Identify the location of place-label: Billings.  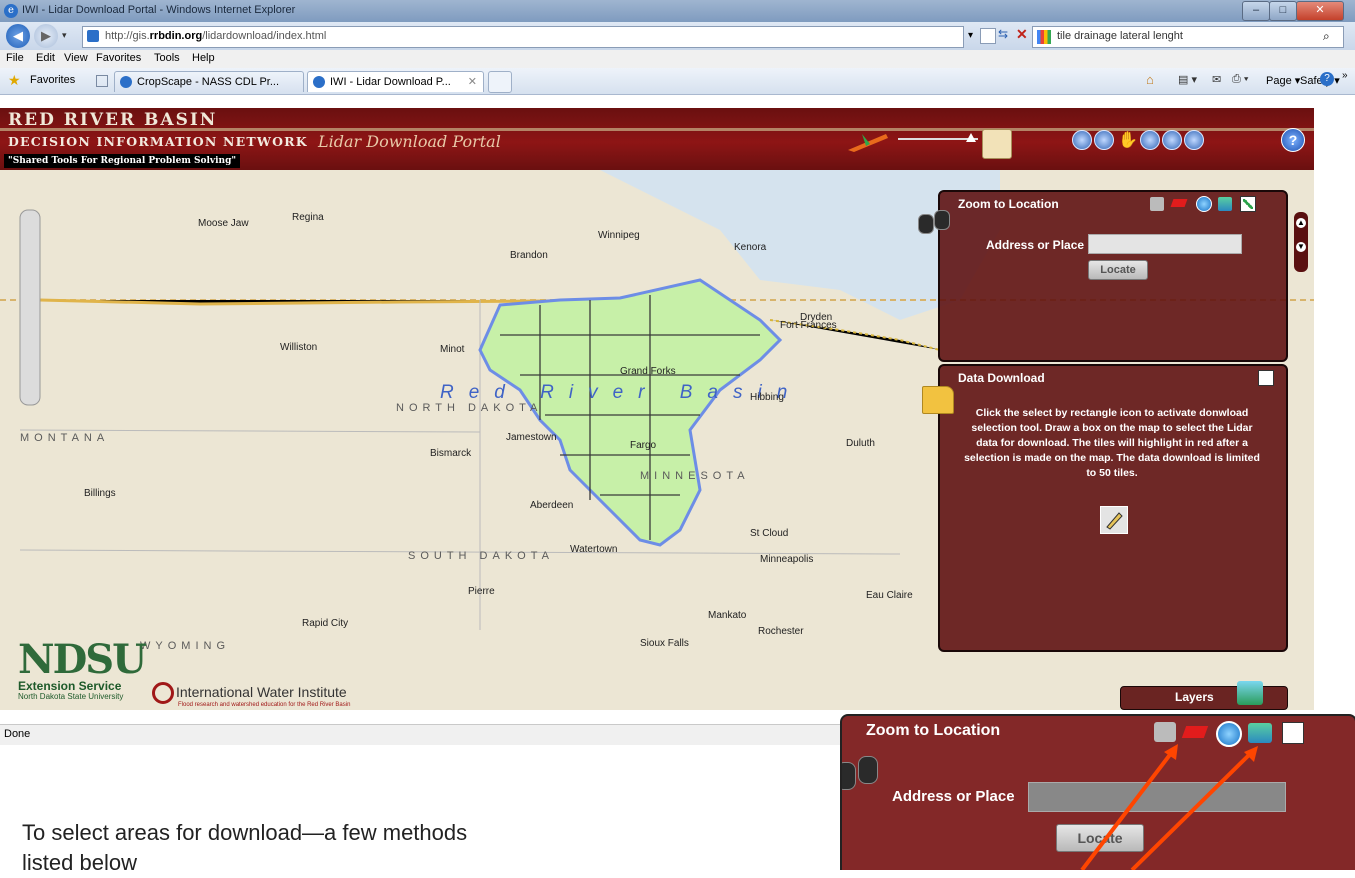
(100, 493).